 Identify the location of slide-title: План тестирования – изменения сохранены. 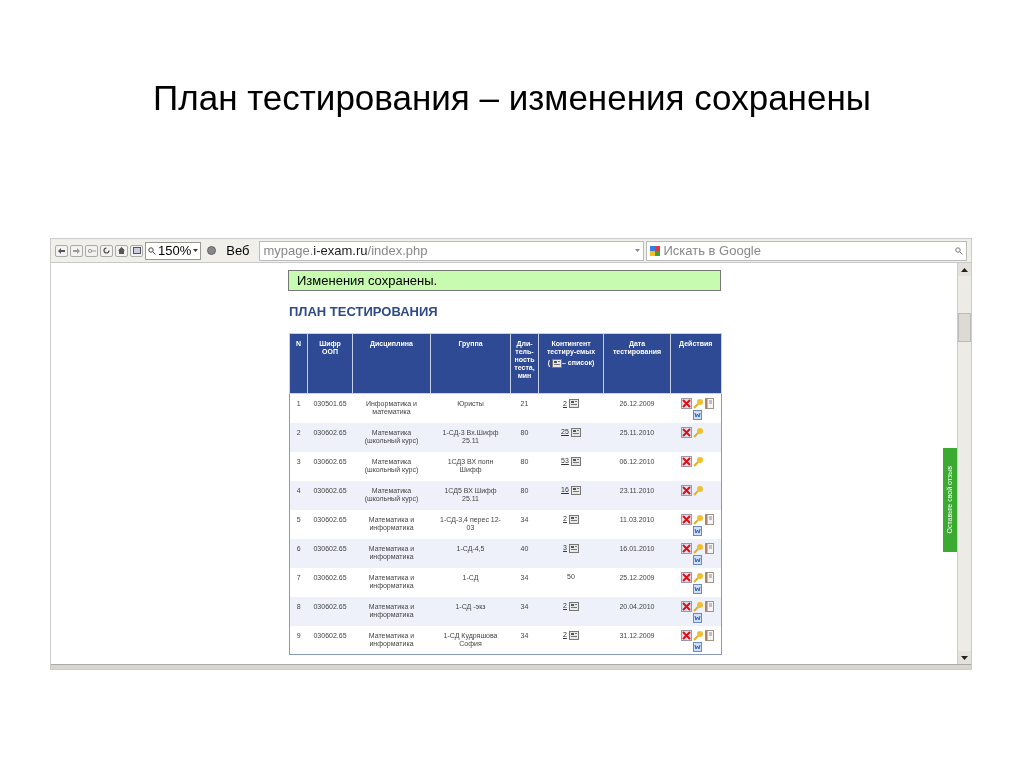
(512, 98).